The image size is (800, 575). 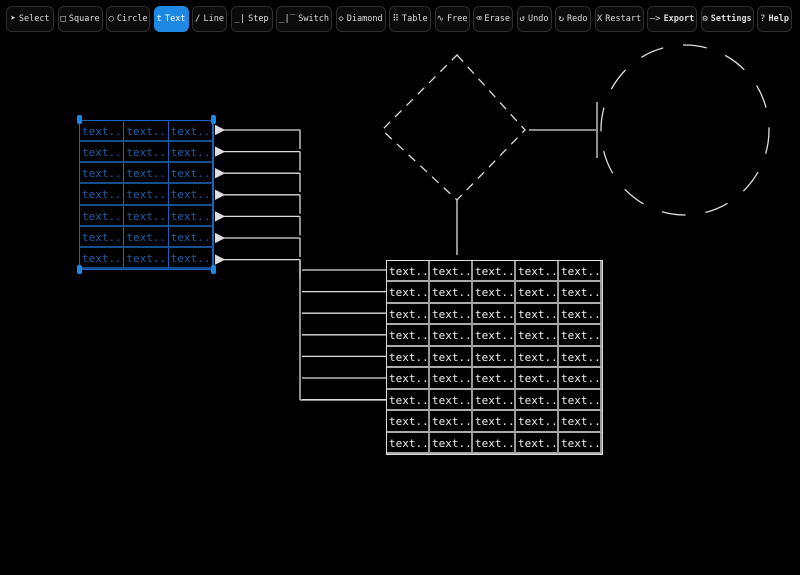 I want to click on resize-handle-bottom-right, so click(x=213, y=269).